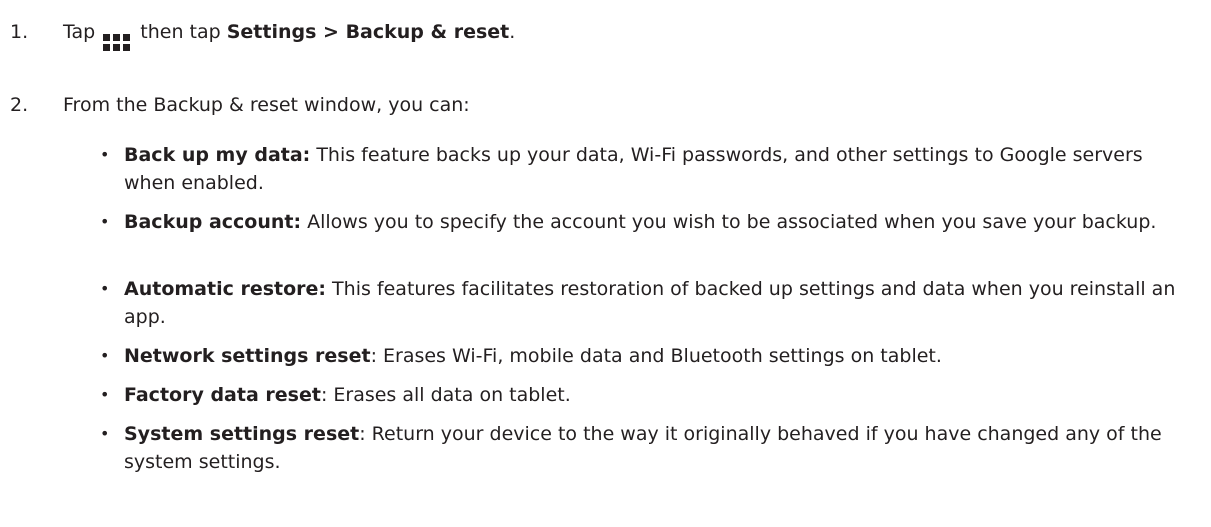 This screenshot has height=527, width=1211. What do you see at coordinates (222, 395) in the screenshot?
I see `option-term: Factory data reset` at bounding box center [222, 395].